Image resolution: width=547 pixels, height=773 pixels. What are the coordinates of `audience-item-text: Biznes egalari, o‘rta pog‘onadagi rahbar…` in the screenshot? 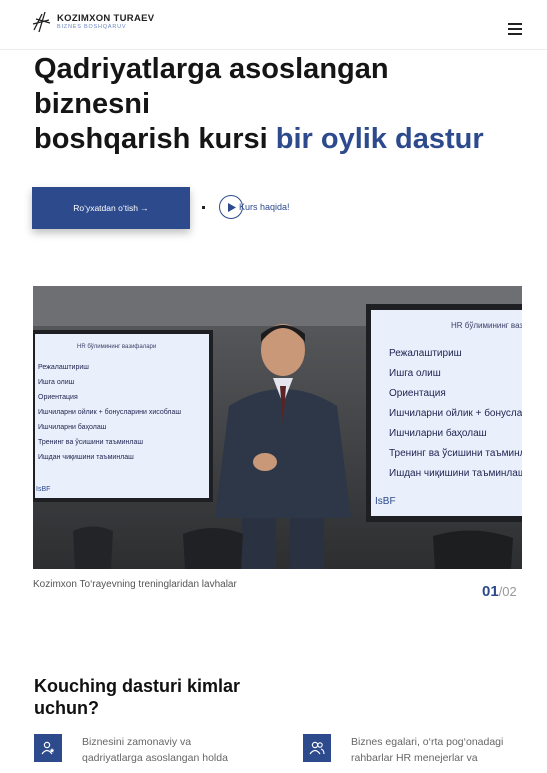 It's located at (427, 750).